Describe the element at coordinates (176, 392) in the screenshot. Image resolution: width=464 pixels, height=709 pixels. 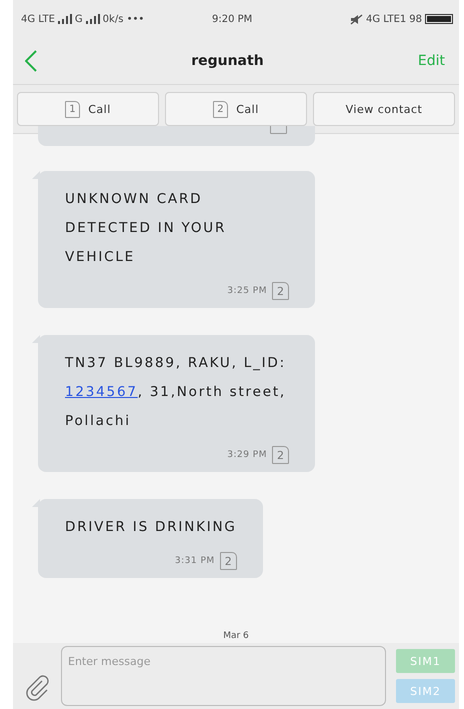
I see `message-text: TN37 BL9889, RAKU, L_ID: 1234567, 31,North street, Pollachi` at that location.